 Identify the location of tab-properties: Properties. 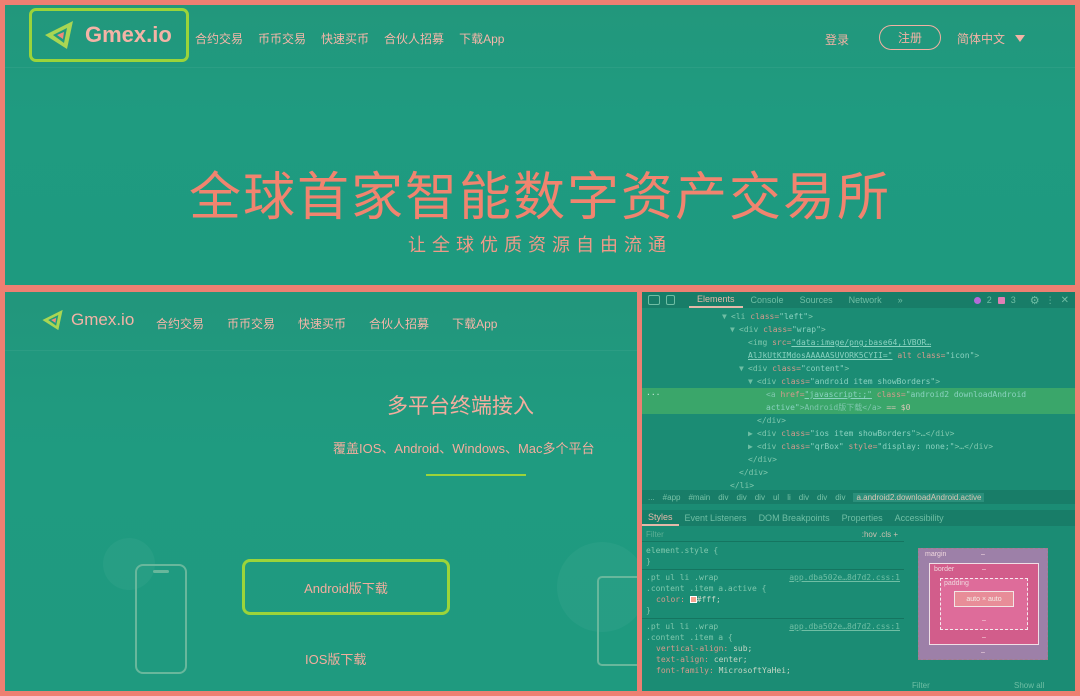
(862, 518).